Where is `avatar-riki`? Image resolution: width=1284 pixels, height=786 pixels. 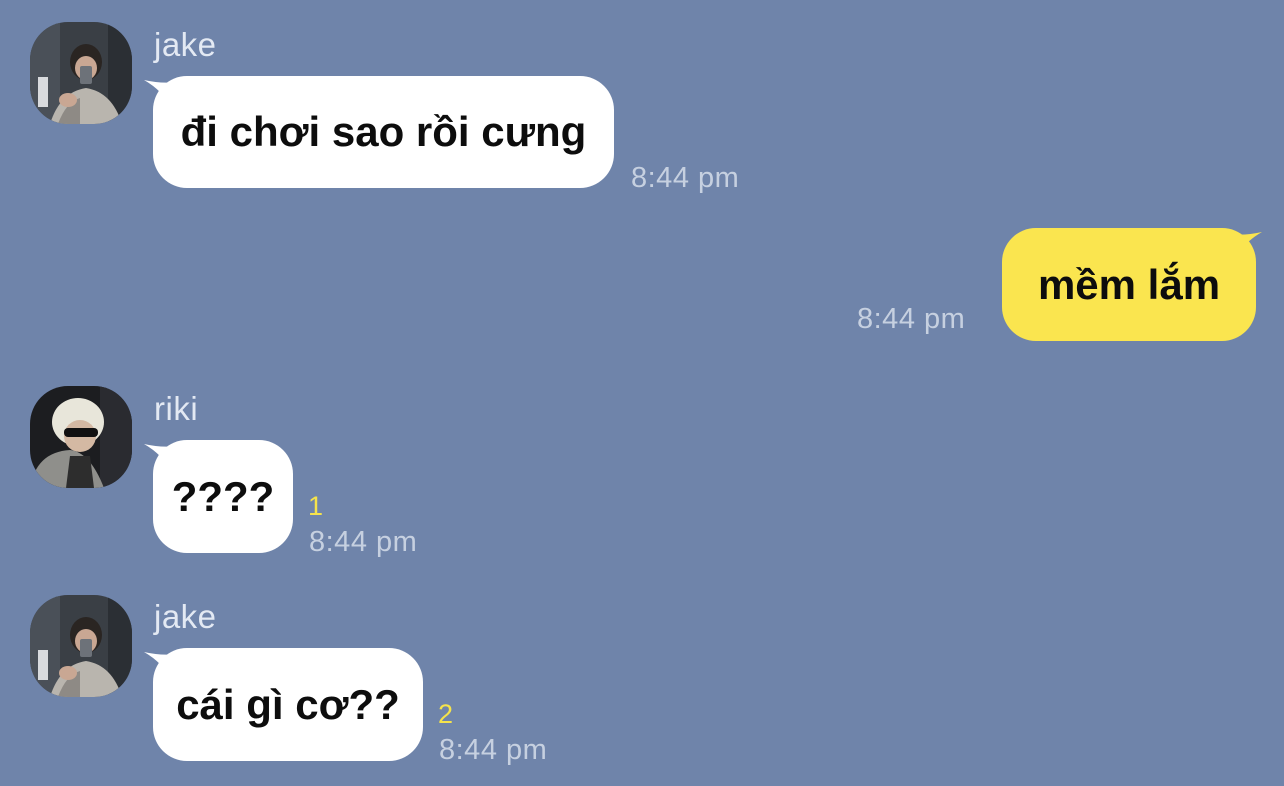
avatar-riki is located at coordinates (81, 437).